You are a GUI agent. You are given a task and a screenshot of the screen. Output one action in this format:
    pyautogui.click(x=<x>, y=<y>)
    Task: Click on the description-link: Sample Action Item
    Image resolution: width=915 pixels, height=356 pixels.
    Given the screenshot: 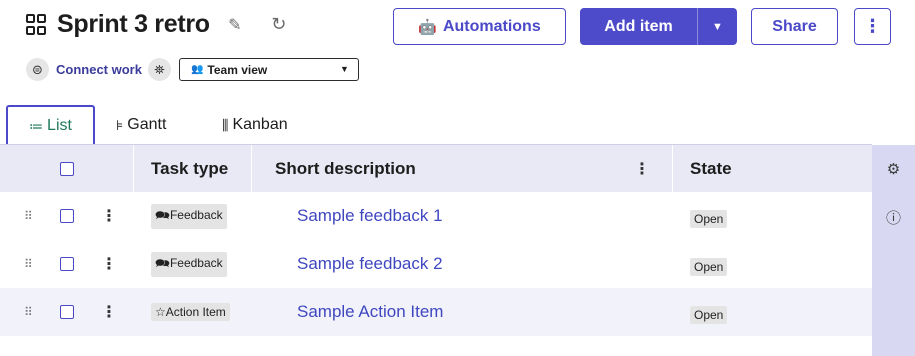 What is the action you would take?
    pyautogui.click(x=370, y=312)
    